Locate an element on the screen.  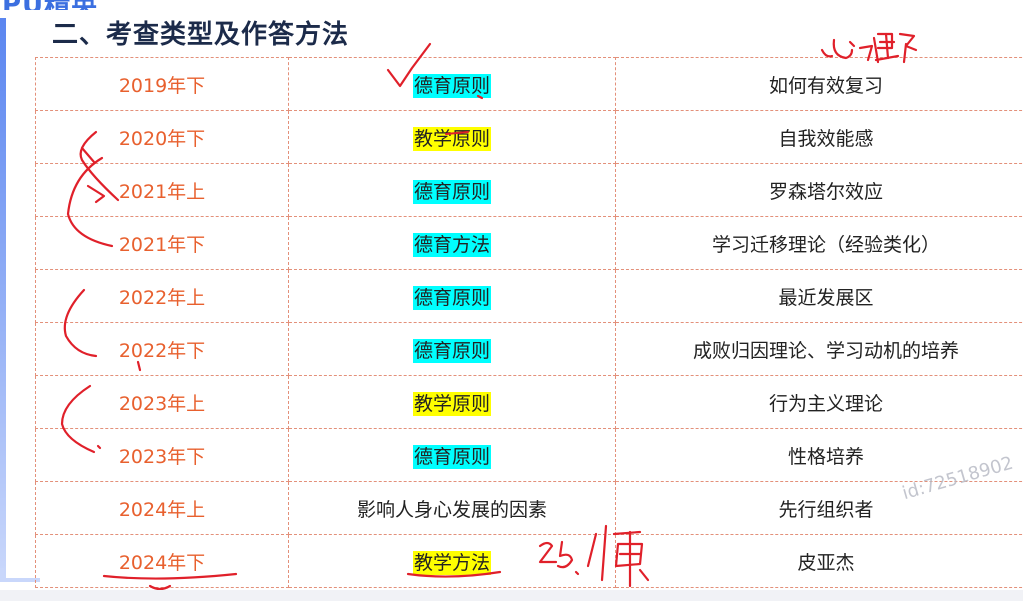
content-cell: 学习迁移理论（经验类化） is located at coordinates (819, 243).